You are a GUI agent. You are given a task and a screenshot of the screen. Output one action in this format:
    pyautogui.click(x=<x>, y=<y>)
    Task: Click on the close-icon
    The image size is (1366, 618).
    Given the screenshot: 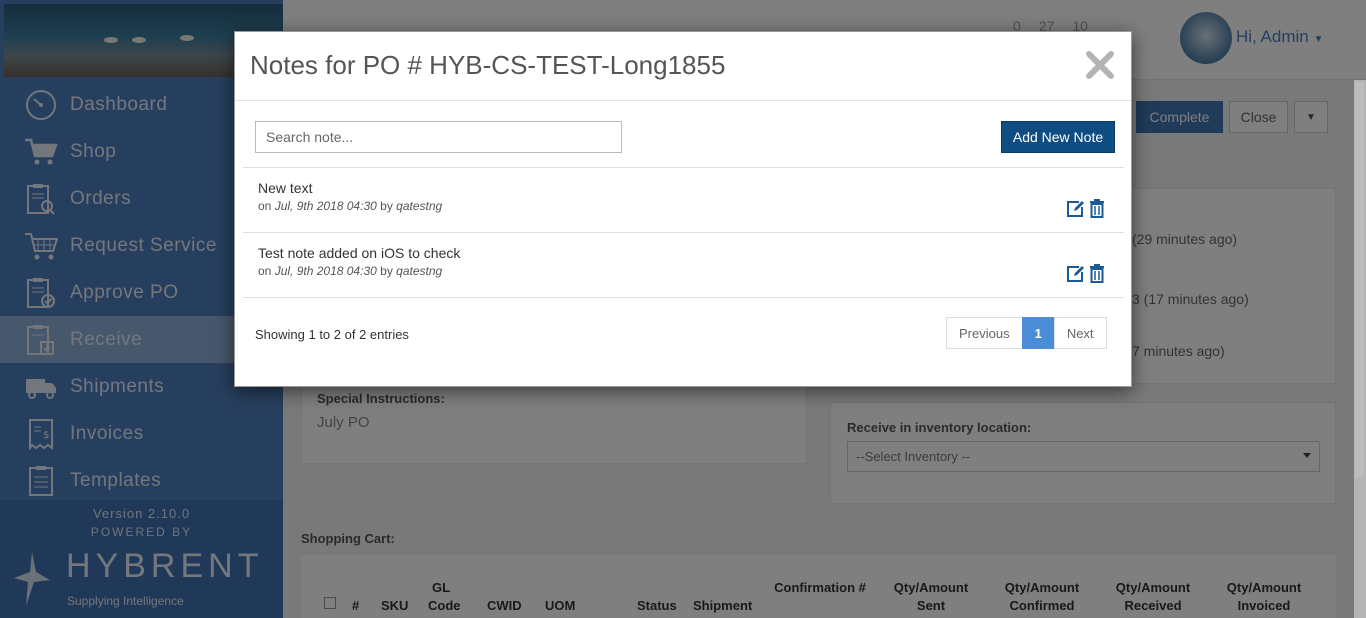 What is the action you would take?
    pyautogui.click(x=1100, y=65)
    